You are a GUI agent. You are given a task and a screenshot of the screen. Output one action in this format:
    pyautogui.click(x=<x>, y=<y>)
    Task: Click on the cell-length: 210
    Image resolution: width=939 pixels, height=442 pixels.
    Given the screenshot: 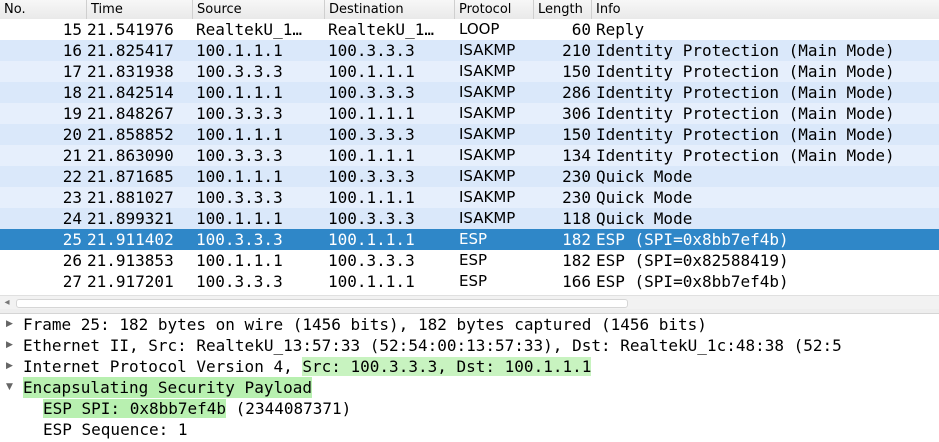 What is the action you would take?
    pyautogui.click(x=576, y=50)
    